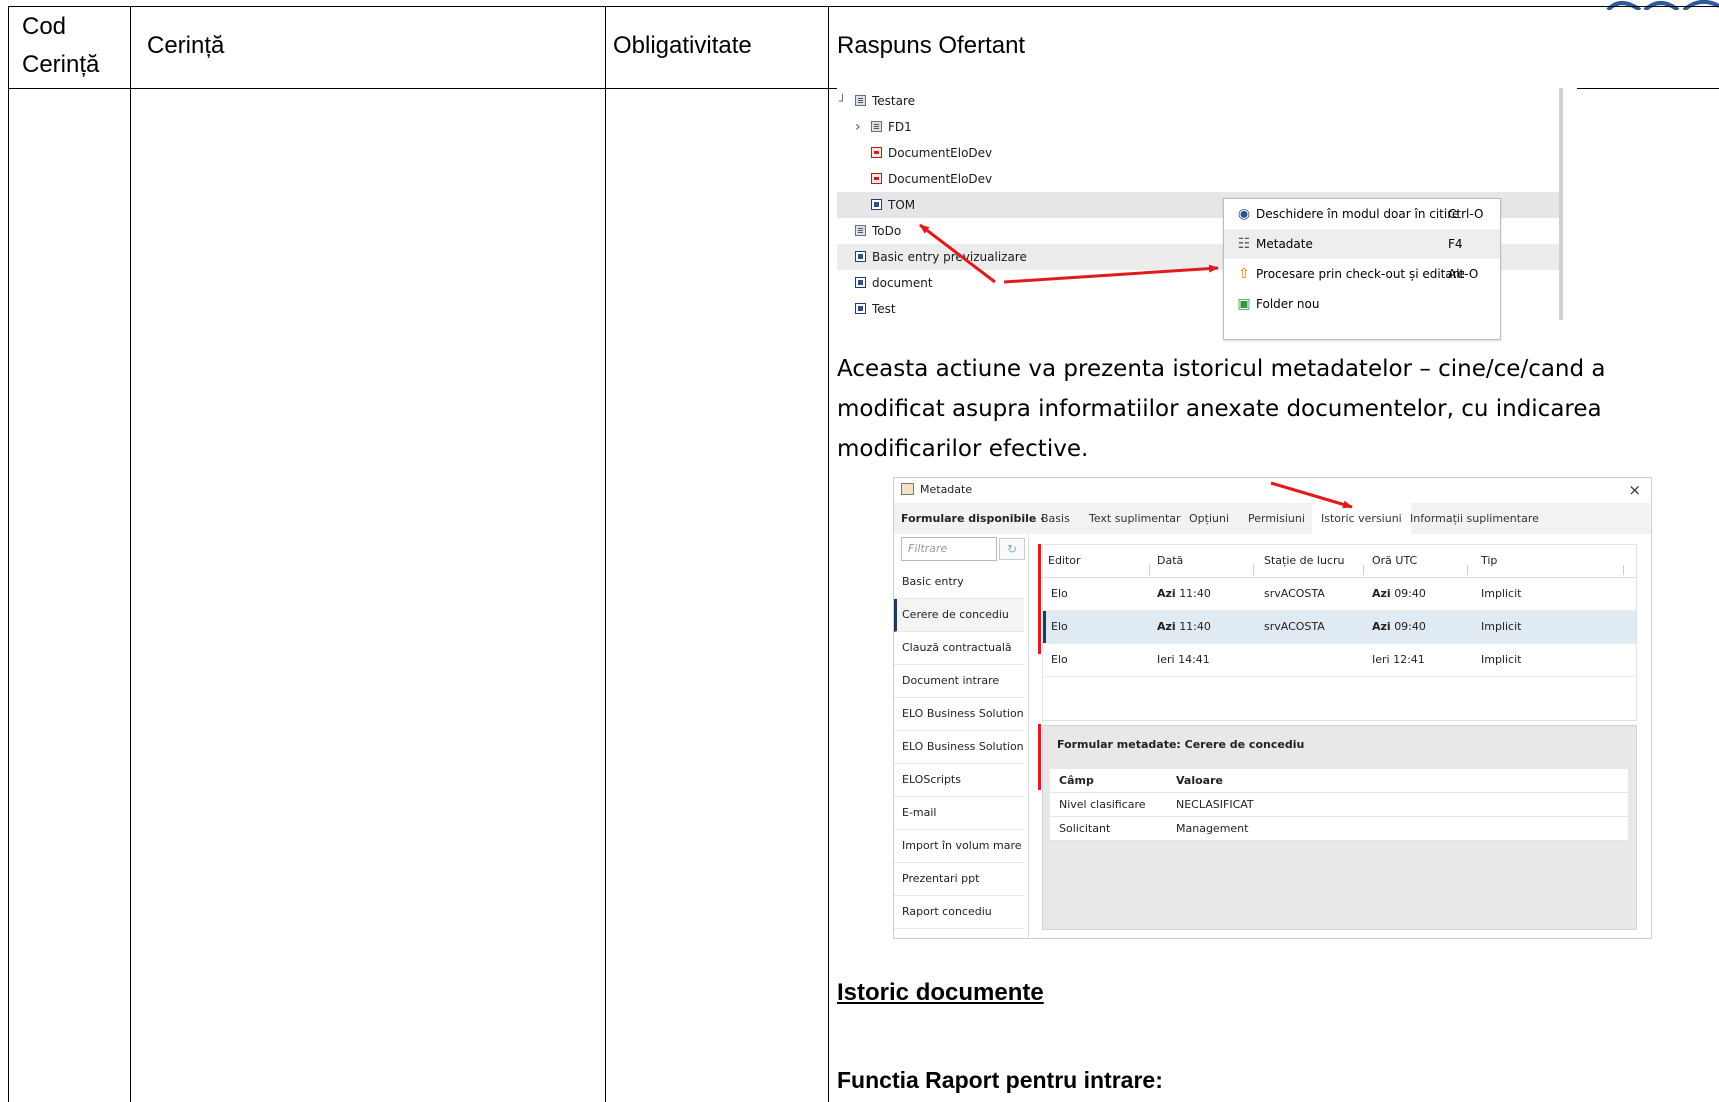 The height and width of the screenshot is (1102, 1719). Describe the element at coordinates (959, 681) in the screenshot. I see `form-item: Document intrare` at that location.